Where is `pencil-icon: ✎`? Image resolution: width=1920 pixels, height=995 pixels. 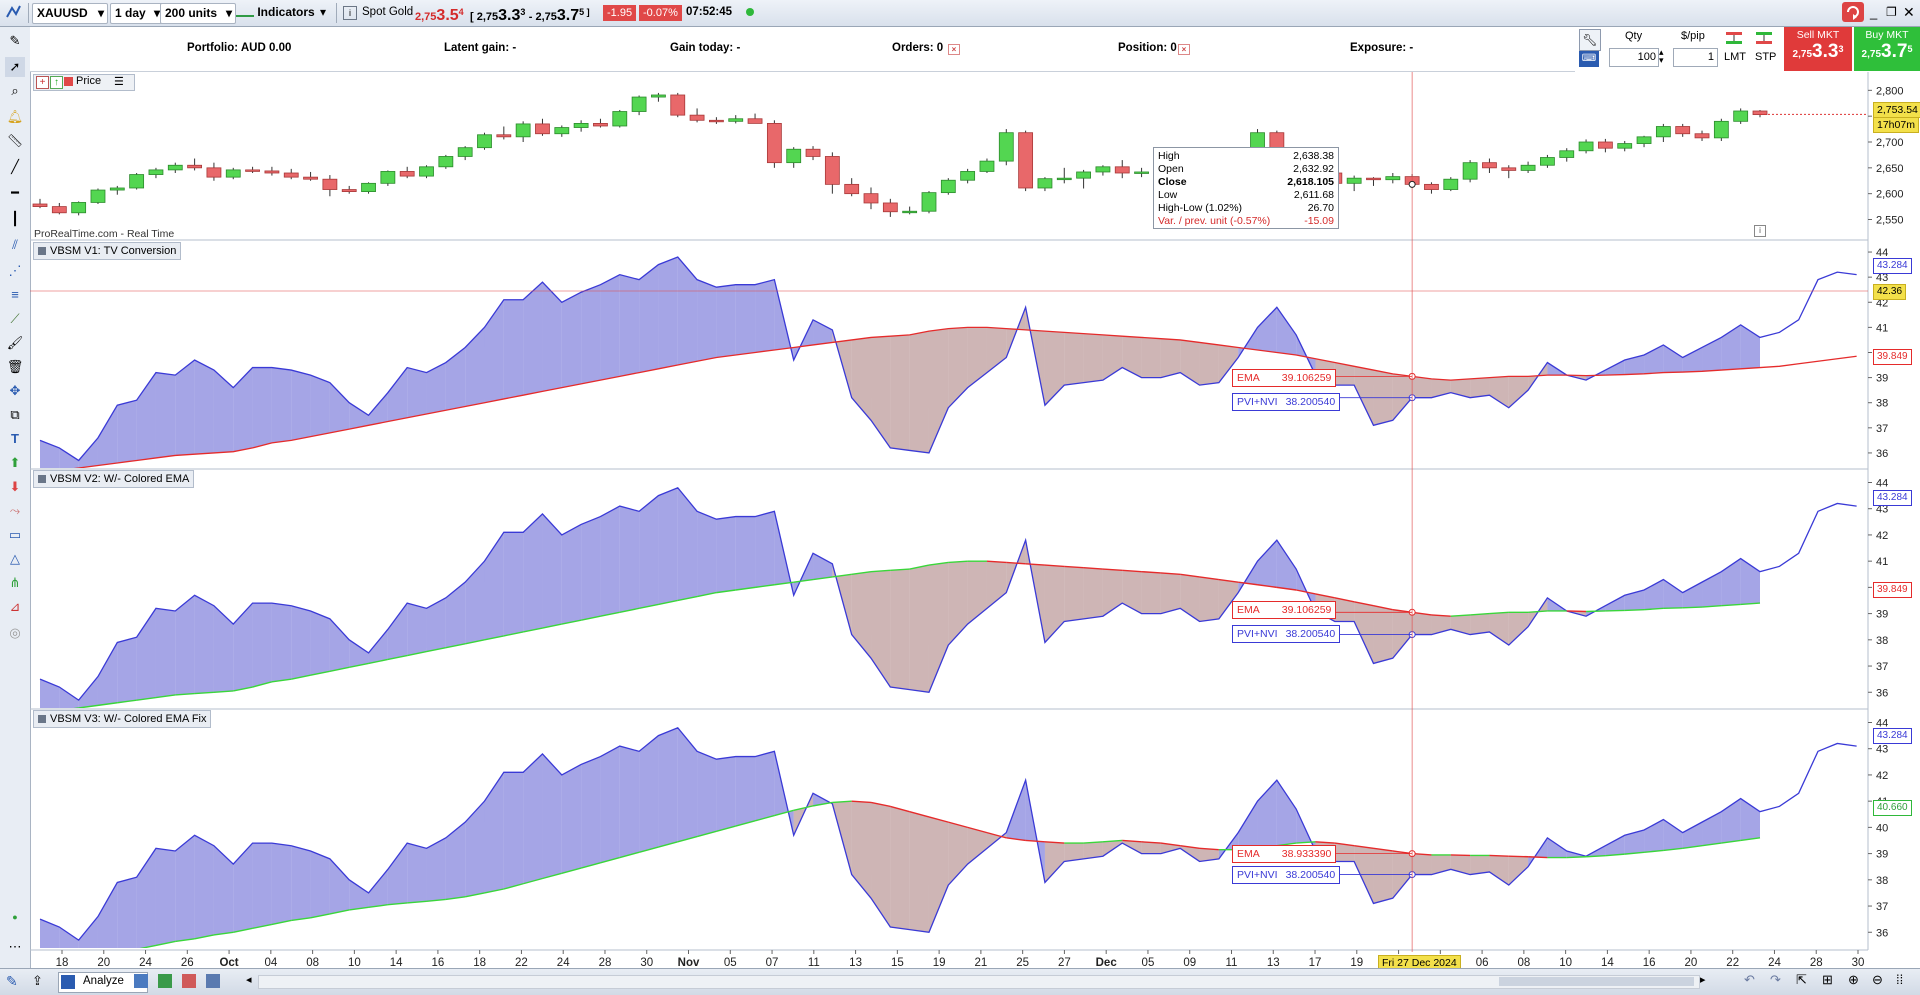
pencil-icon: ✎ is located at coordinates (15, 982).